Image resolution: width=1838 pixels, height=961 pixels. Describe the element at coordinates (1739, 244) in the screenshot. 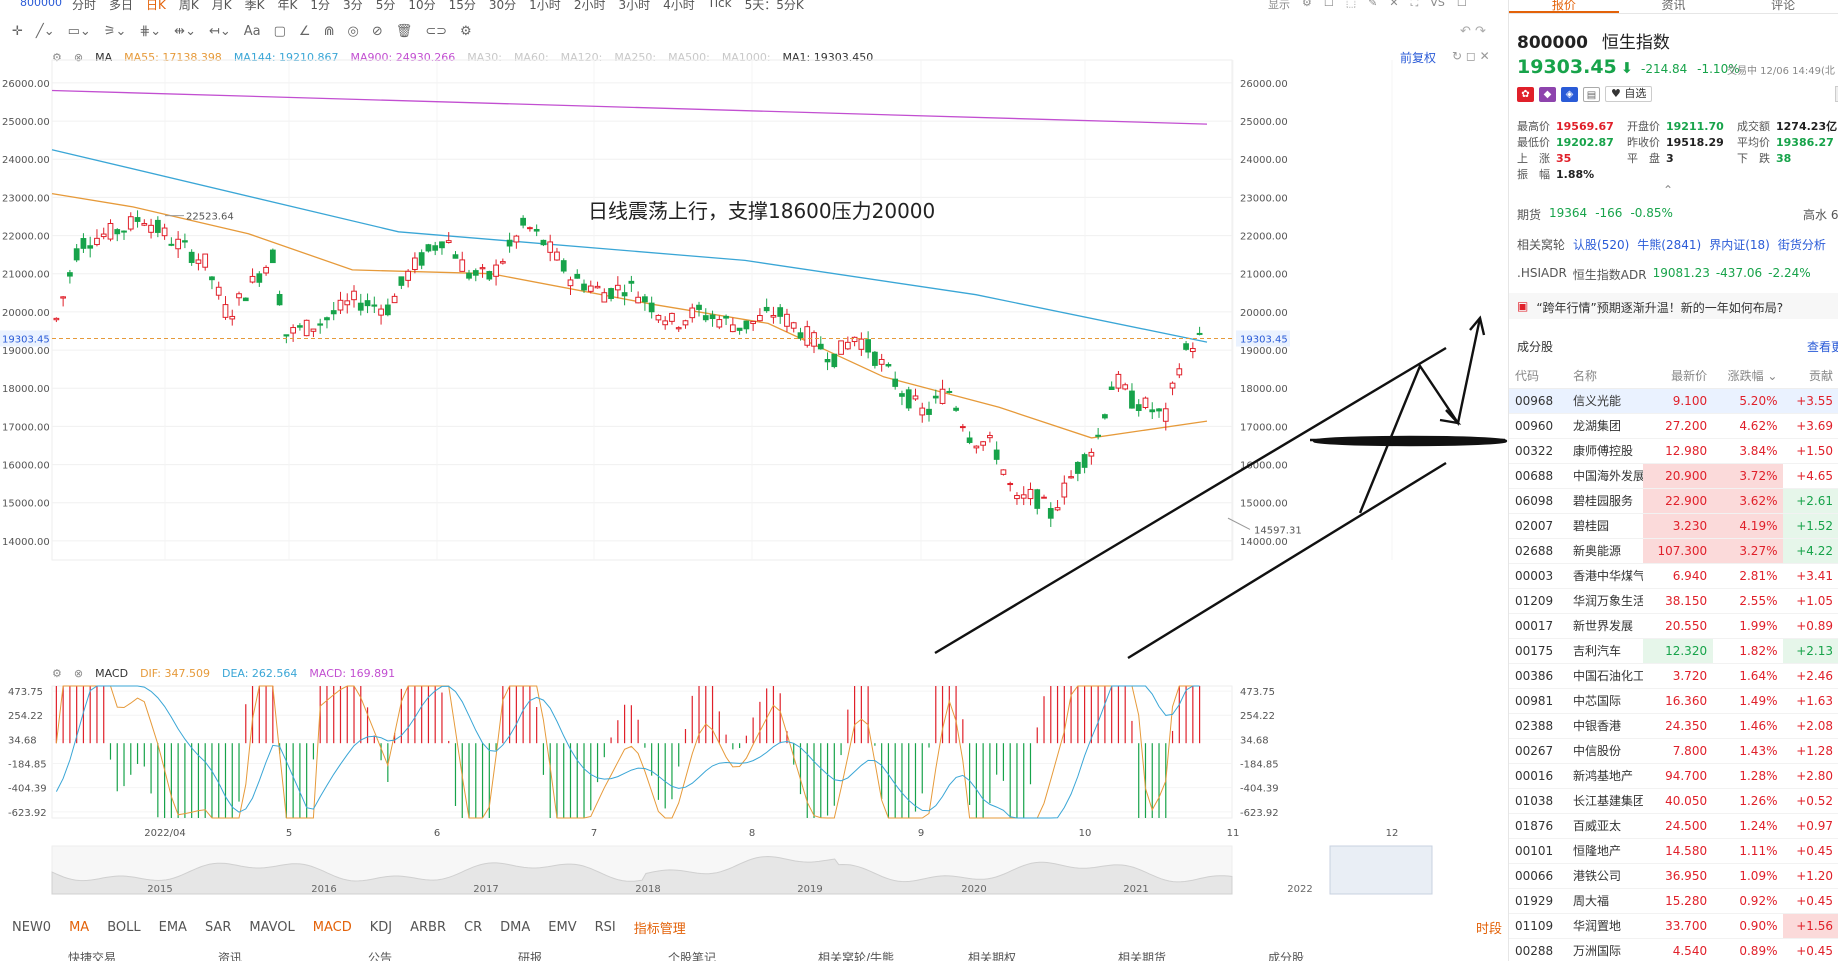

I see `warrant-link: 界内证(18)` at that location.